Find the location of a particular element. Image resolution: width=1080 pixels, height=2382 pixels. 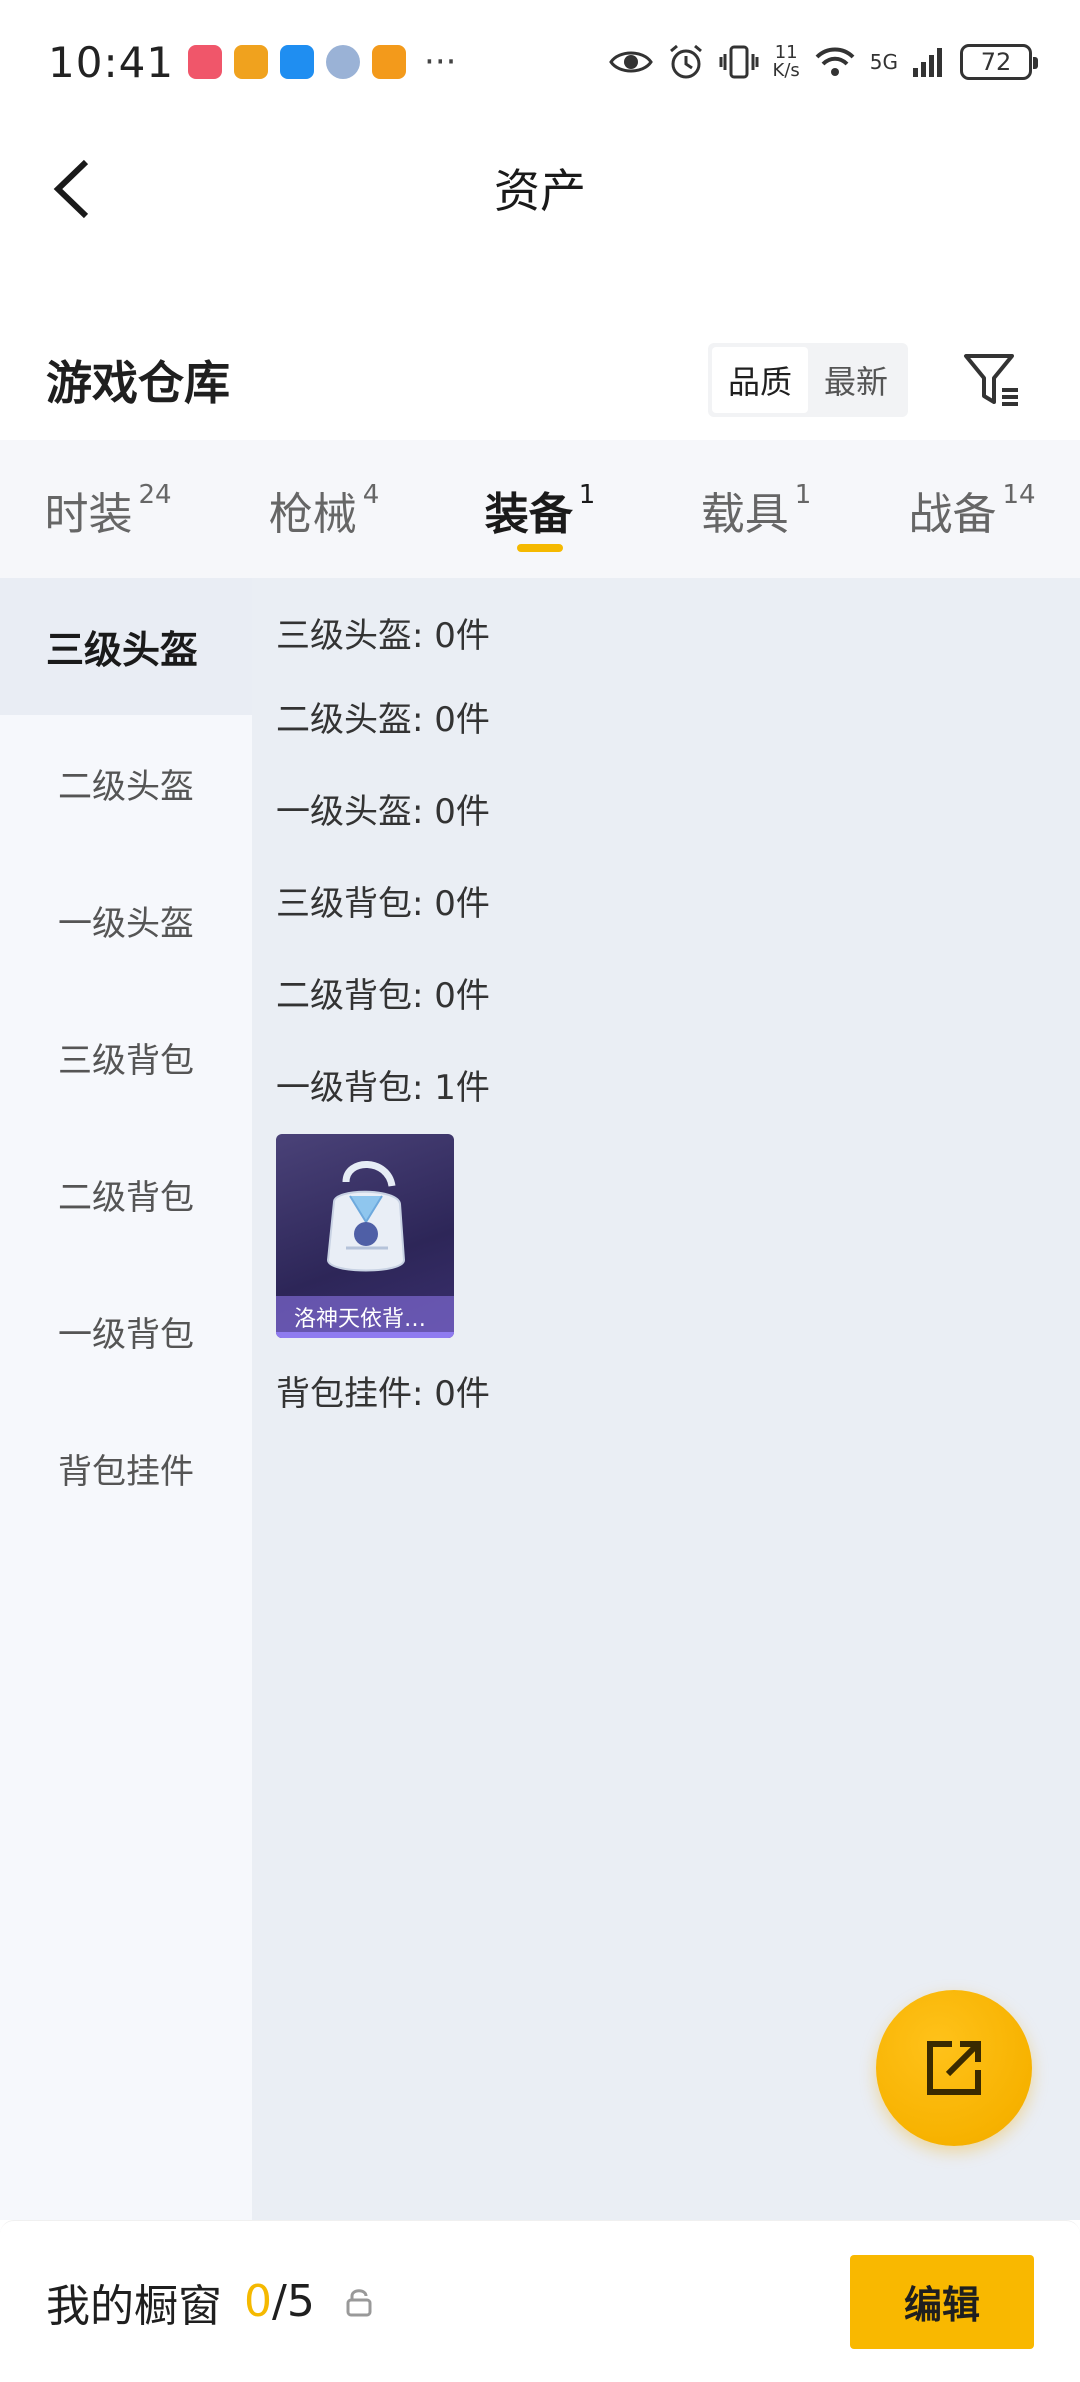

sort-latest-option: 最新 is located at coordinates (856, 380).